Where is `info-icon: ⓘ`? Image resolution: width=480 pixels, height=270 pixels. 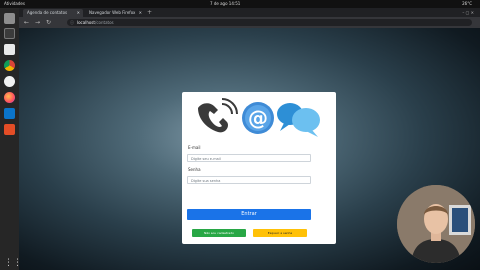
info-icon: ⓘ is located at coordinates (72, 22).